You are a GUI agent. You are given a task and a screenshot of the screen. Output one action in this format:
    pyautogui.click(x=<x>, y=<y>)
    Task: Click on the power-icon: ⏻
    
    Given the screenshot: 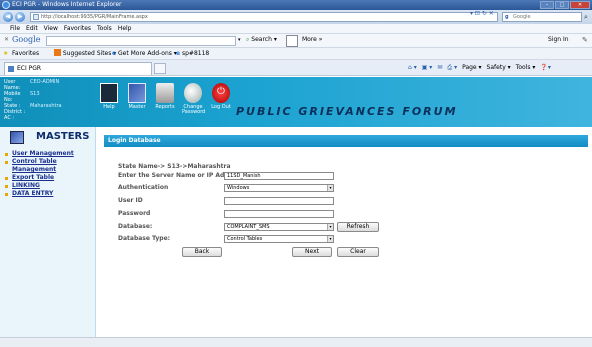 What is the action you would take?
    pyautogui.click(x=221, y=93)
    